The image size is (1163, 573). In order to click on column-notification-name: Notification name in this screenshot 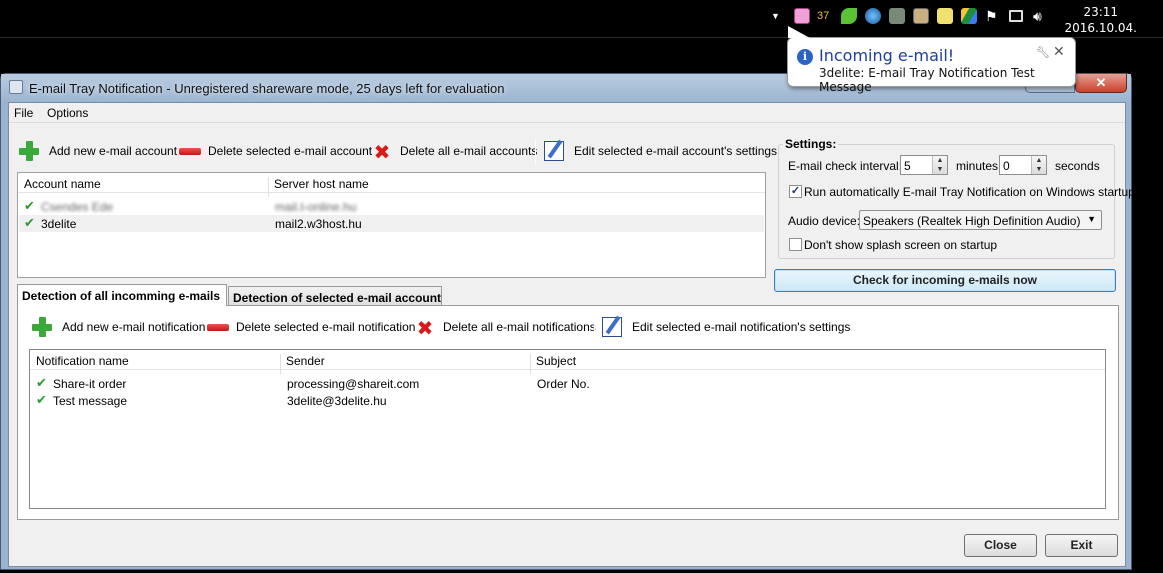, I will do `click(82, 361)`.